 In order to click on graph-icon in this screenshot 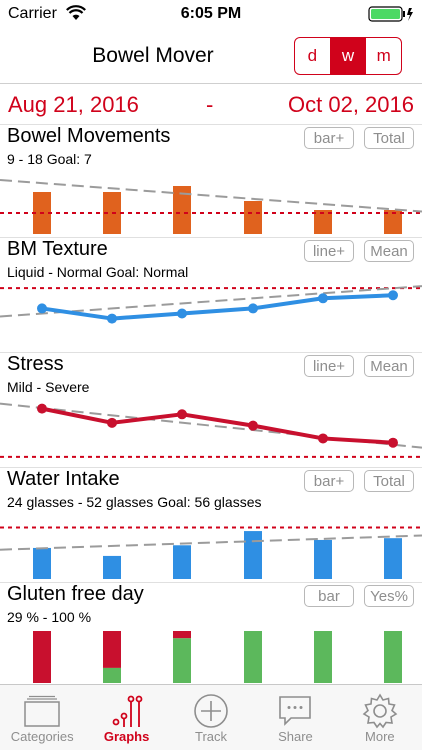, I will do `click(127, 711)`.